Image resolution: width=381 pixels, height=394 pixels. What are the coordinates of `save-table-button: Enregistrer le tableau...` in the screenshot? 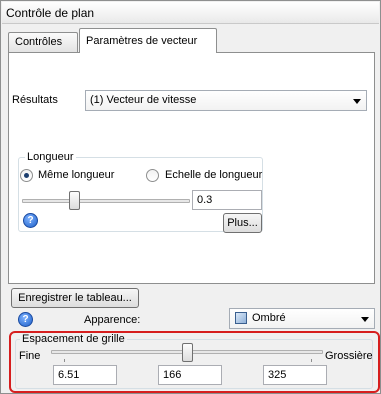 It's located at (75, 298).